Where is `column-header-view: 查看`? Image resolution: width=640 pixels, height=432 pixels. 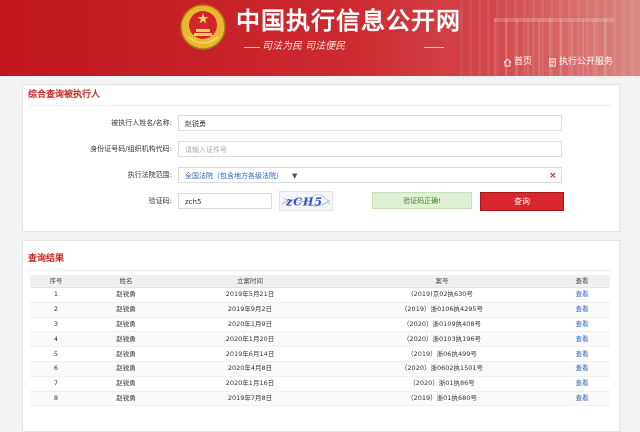 column-header-view: 查看 is located at coordinates (582, 281).